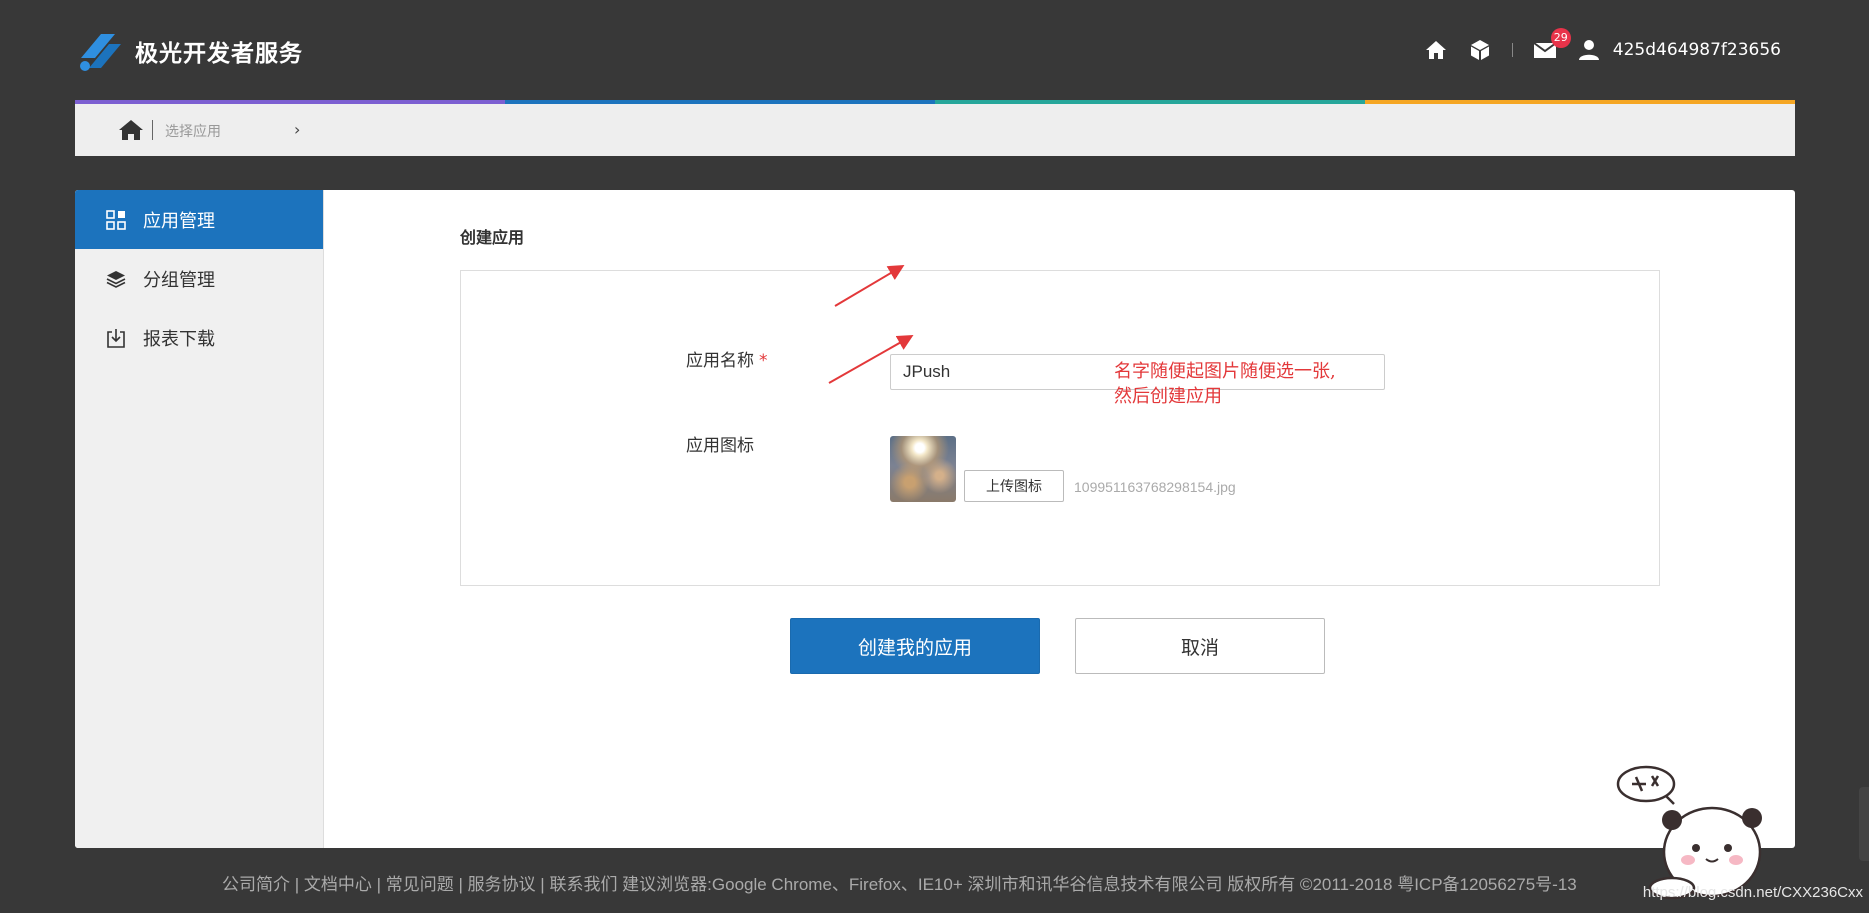  I want to click on header-actions: 29 425d464987f23656, so click(1592, 45).